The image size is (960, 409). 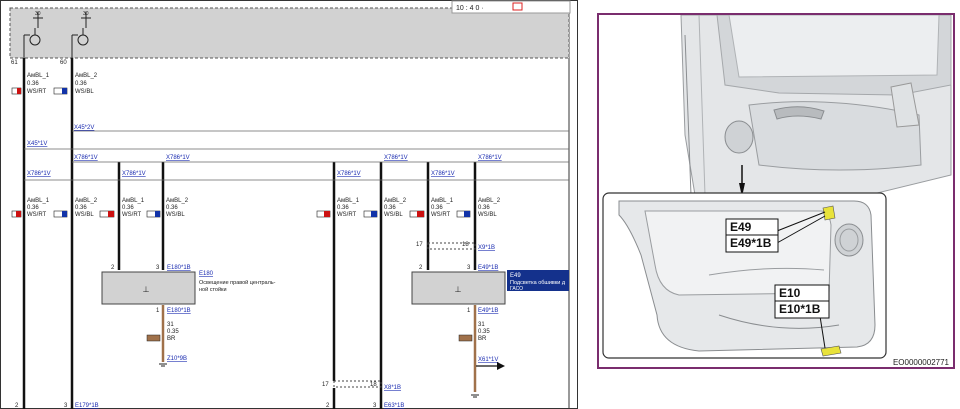 What do you see at coordinates (37, 144) in the screenshot?
I see `connector-x45-1v: X45*1V` at bounding box center [37, 144].